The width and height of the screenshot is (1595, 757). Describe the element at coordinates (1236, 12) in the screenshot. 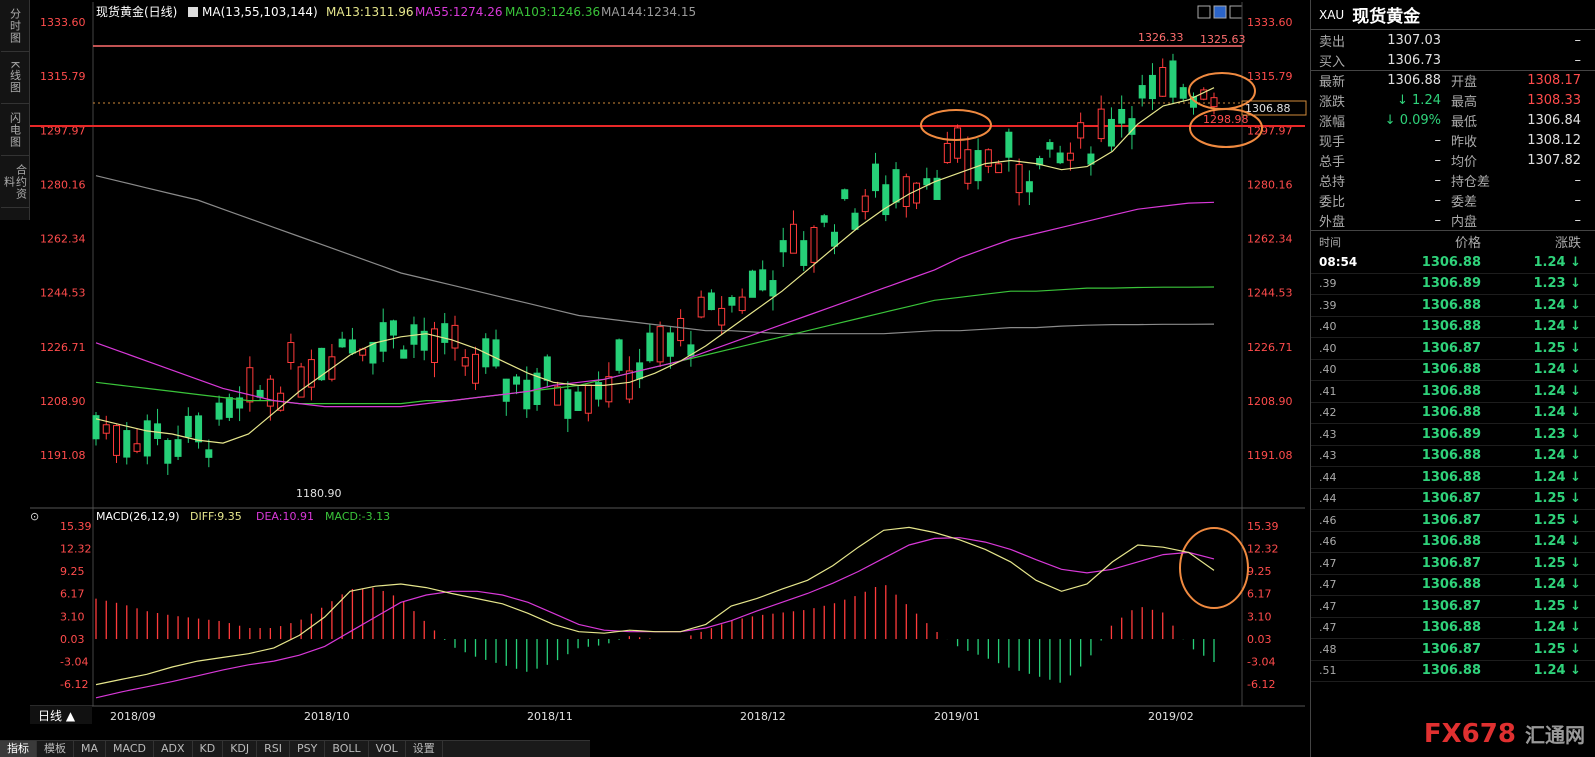

I see `close-icon` at that location.